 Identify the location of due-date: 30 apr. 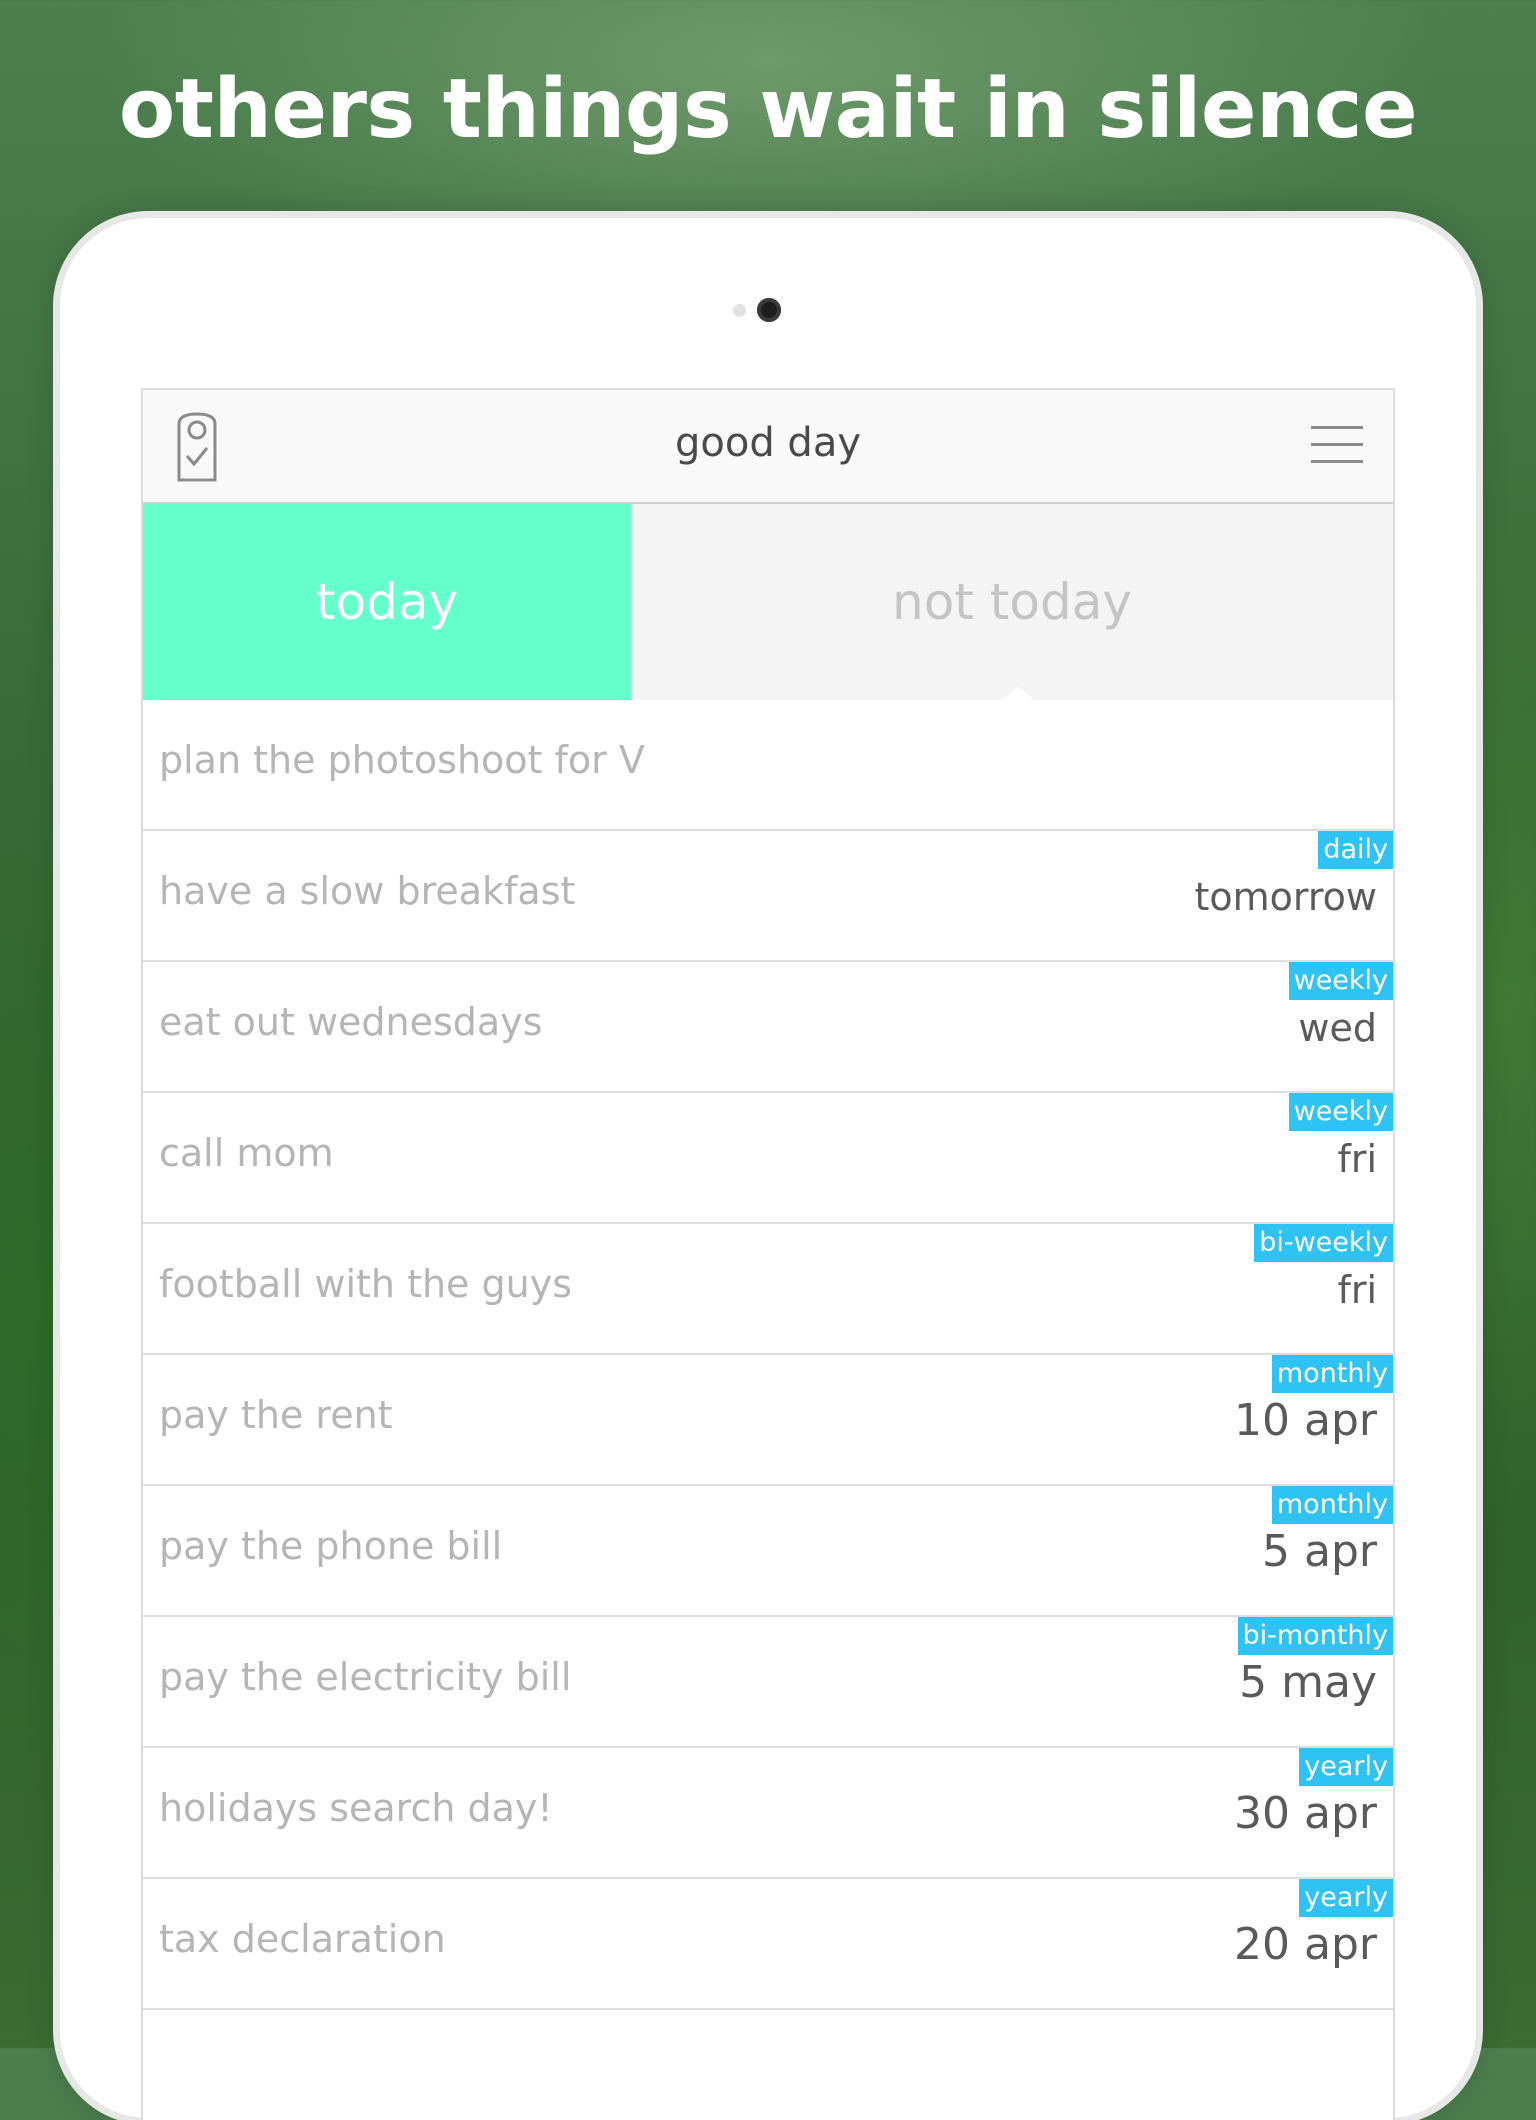
(1305, 1813).